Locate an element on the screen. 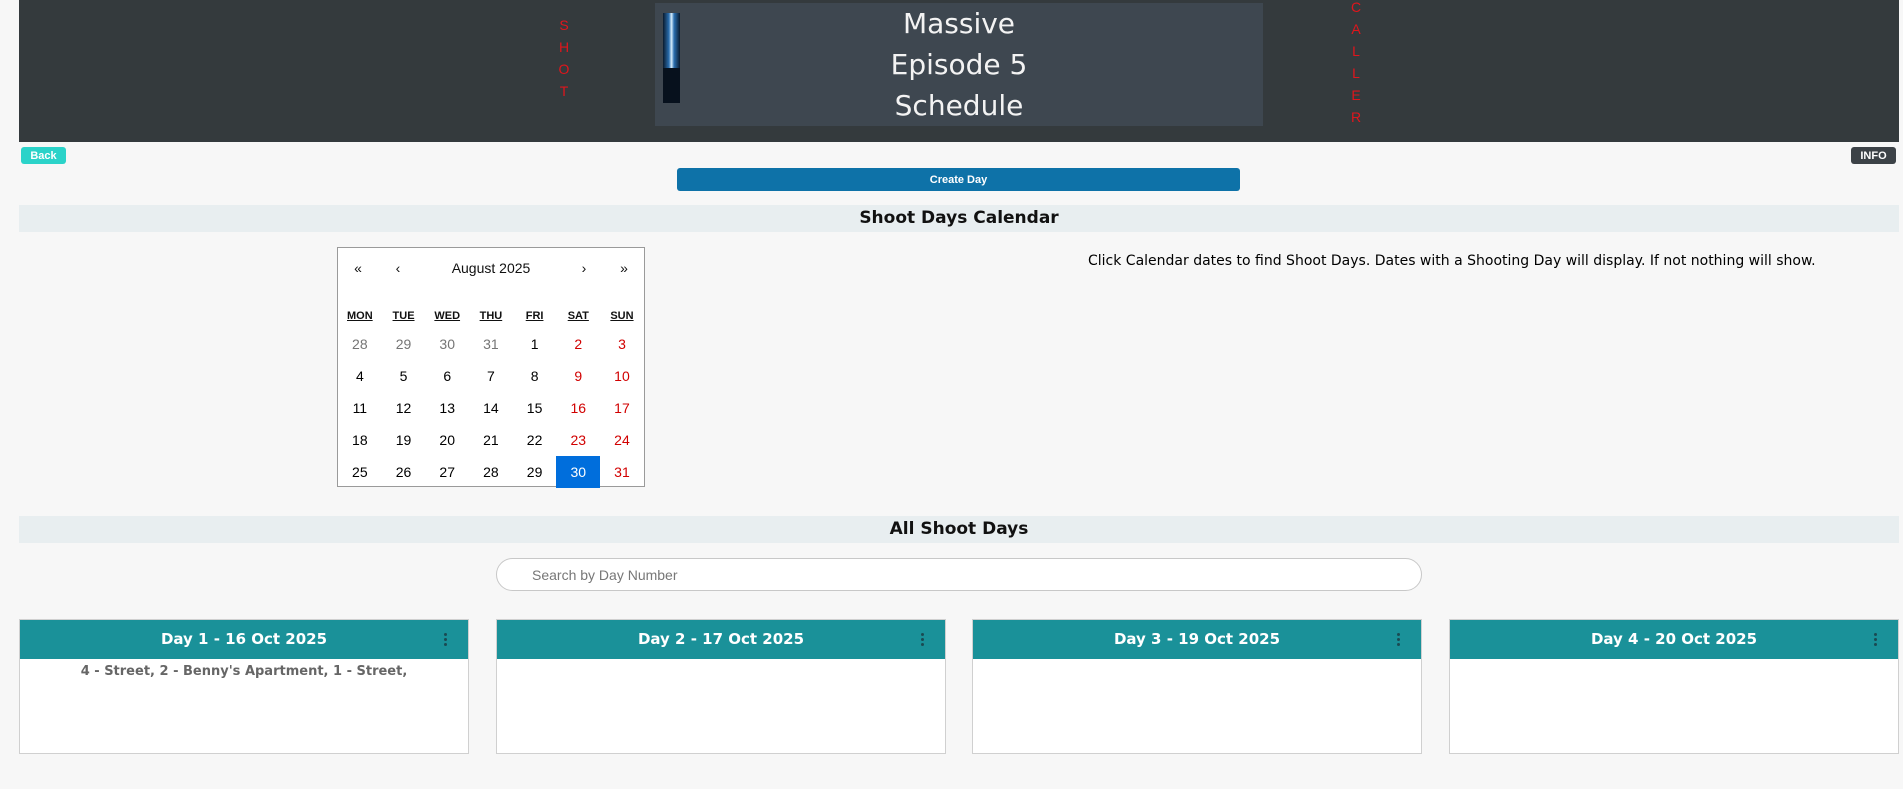 The width and height of the screenshot is (1903, 789). calendar-day: 23 is located at coordinates (578, 440).